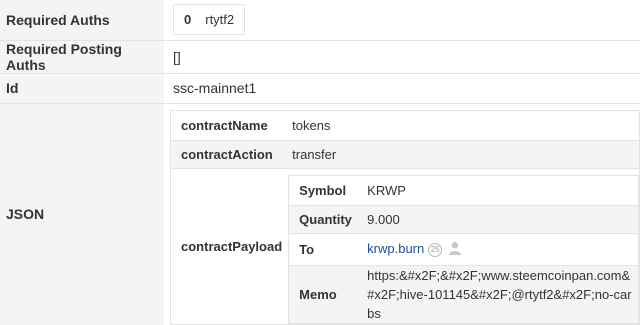 Image resolution: width=640 pixels, height=325 pixels. I want to click on row-symbol: Symbol KRWP, so click(463, 190).